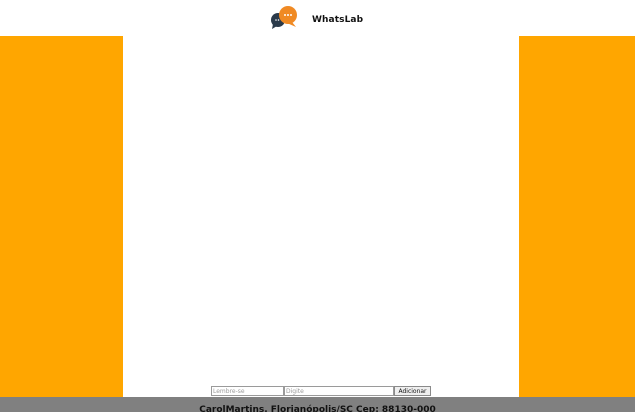 The width and height of the screenshot is (635, 412). What do you see at coordinates (339, 391) in the screenshot?
I see `message-input` at bounding box center [339, 391].